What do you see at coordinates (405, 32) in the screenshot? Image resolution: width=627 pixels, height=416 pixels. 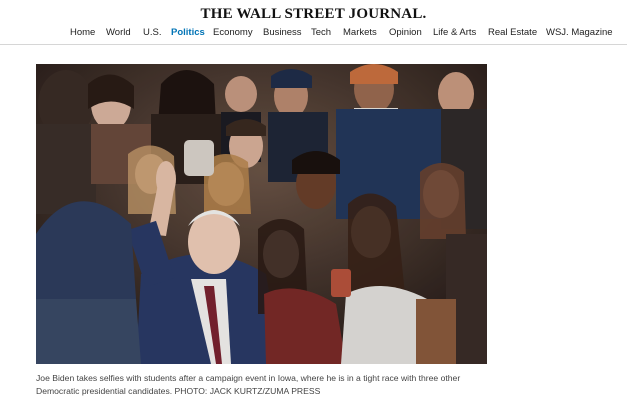 I see `nav-item-opinion: Opinion` at bounding box center [405, 32].